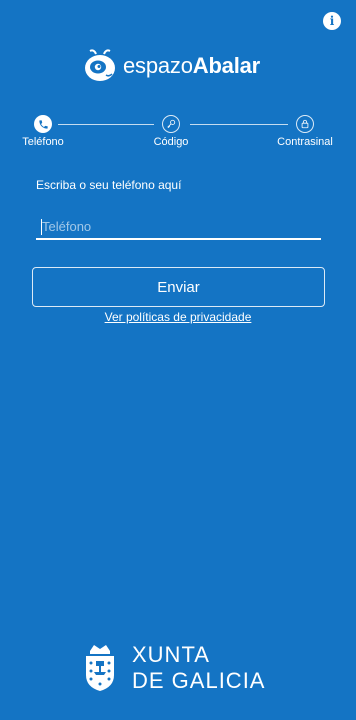 The image size is (356, 720). What do you see at coordinates (158, 65) in the screenshot?
I see `app-name-regular: espazo` at bounding box center [158, 65].